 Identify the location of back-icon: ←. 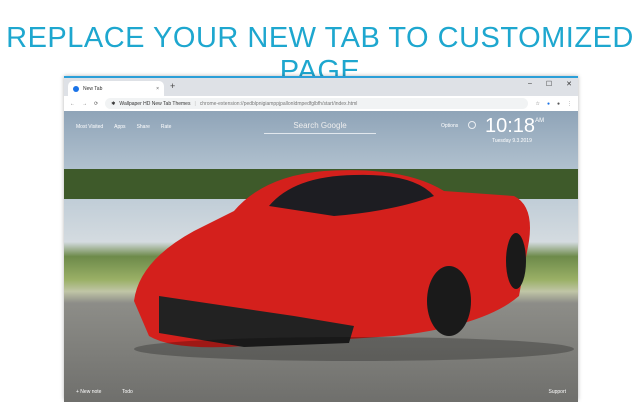
(72, 104).